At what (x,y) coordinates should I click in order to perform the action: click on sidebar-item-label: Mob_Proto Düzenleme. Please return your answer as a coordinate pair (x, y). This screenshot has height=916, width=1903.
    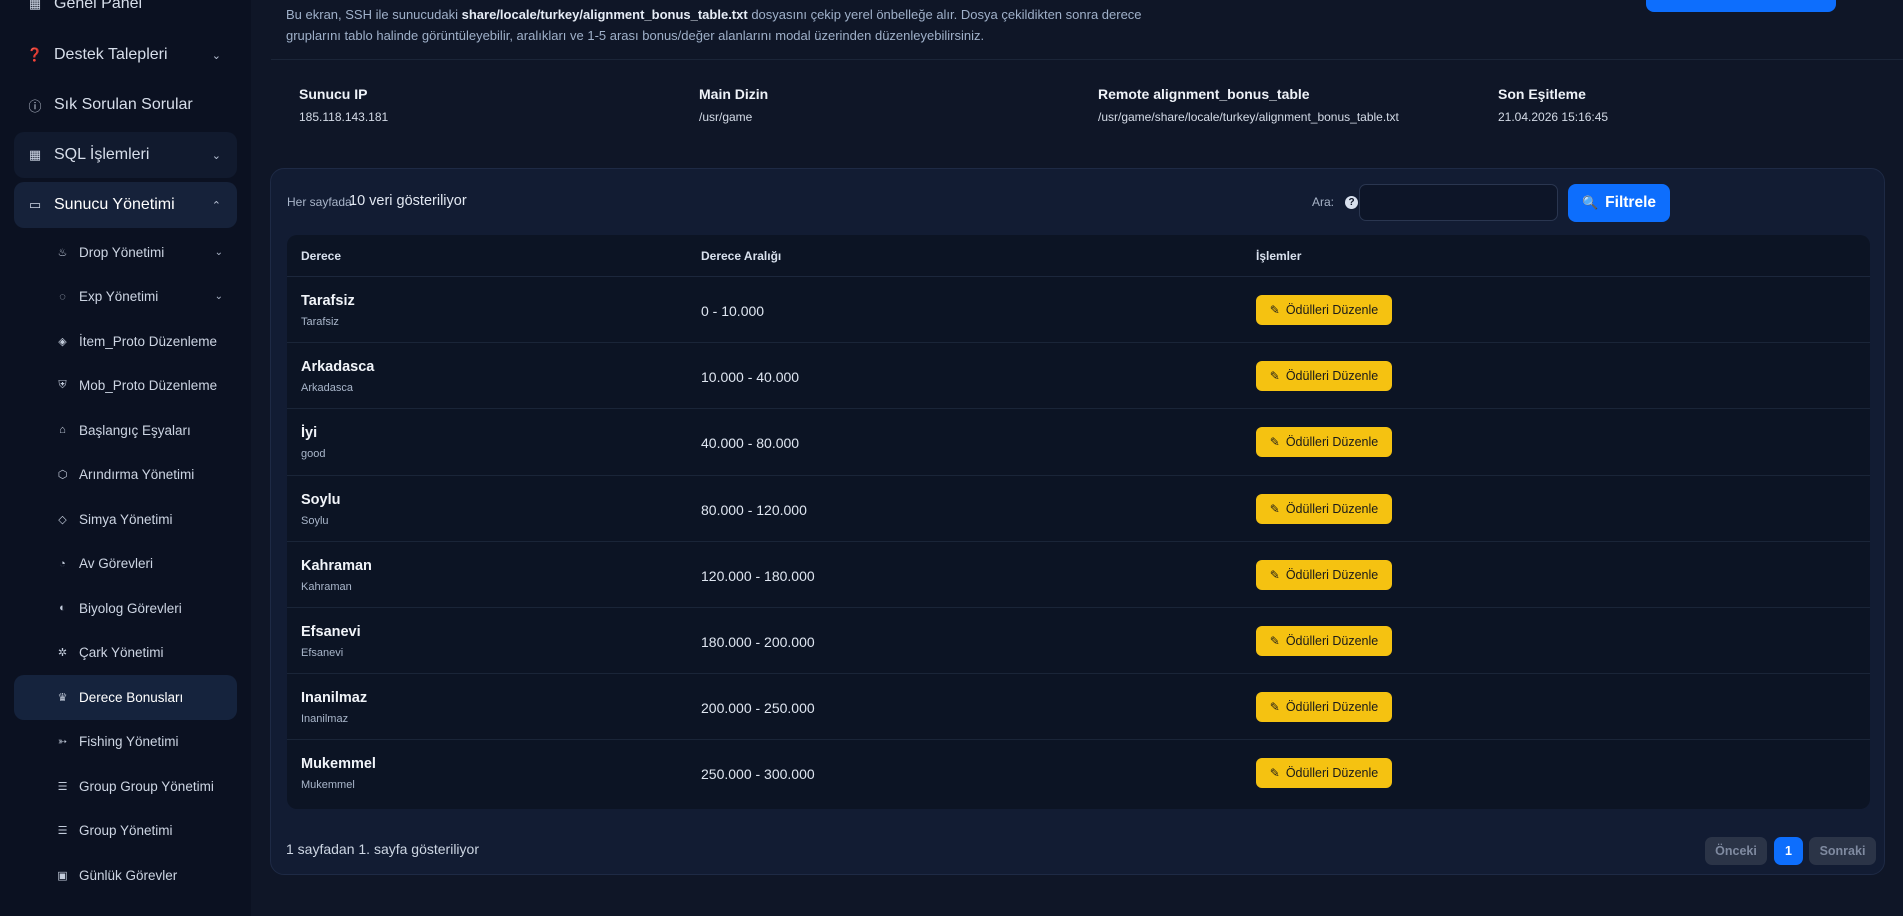
    Looking at the image, I should click on (148, 386).